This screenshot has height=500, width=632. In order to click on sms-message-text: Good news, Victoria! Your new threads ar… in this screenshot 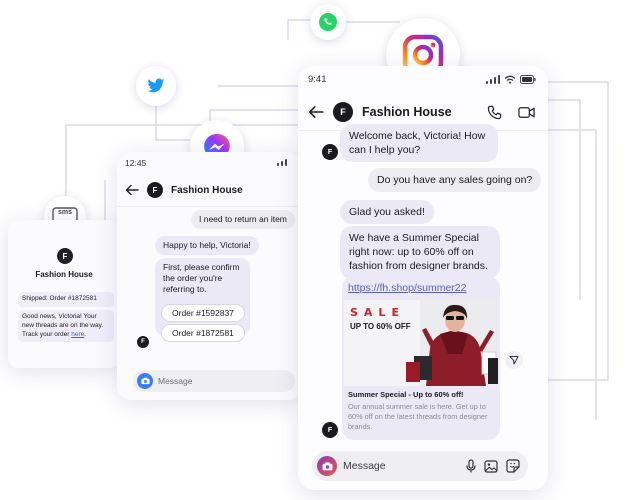, I will do `click(63, 325)`.